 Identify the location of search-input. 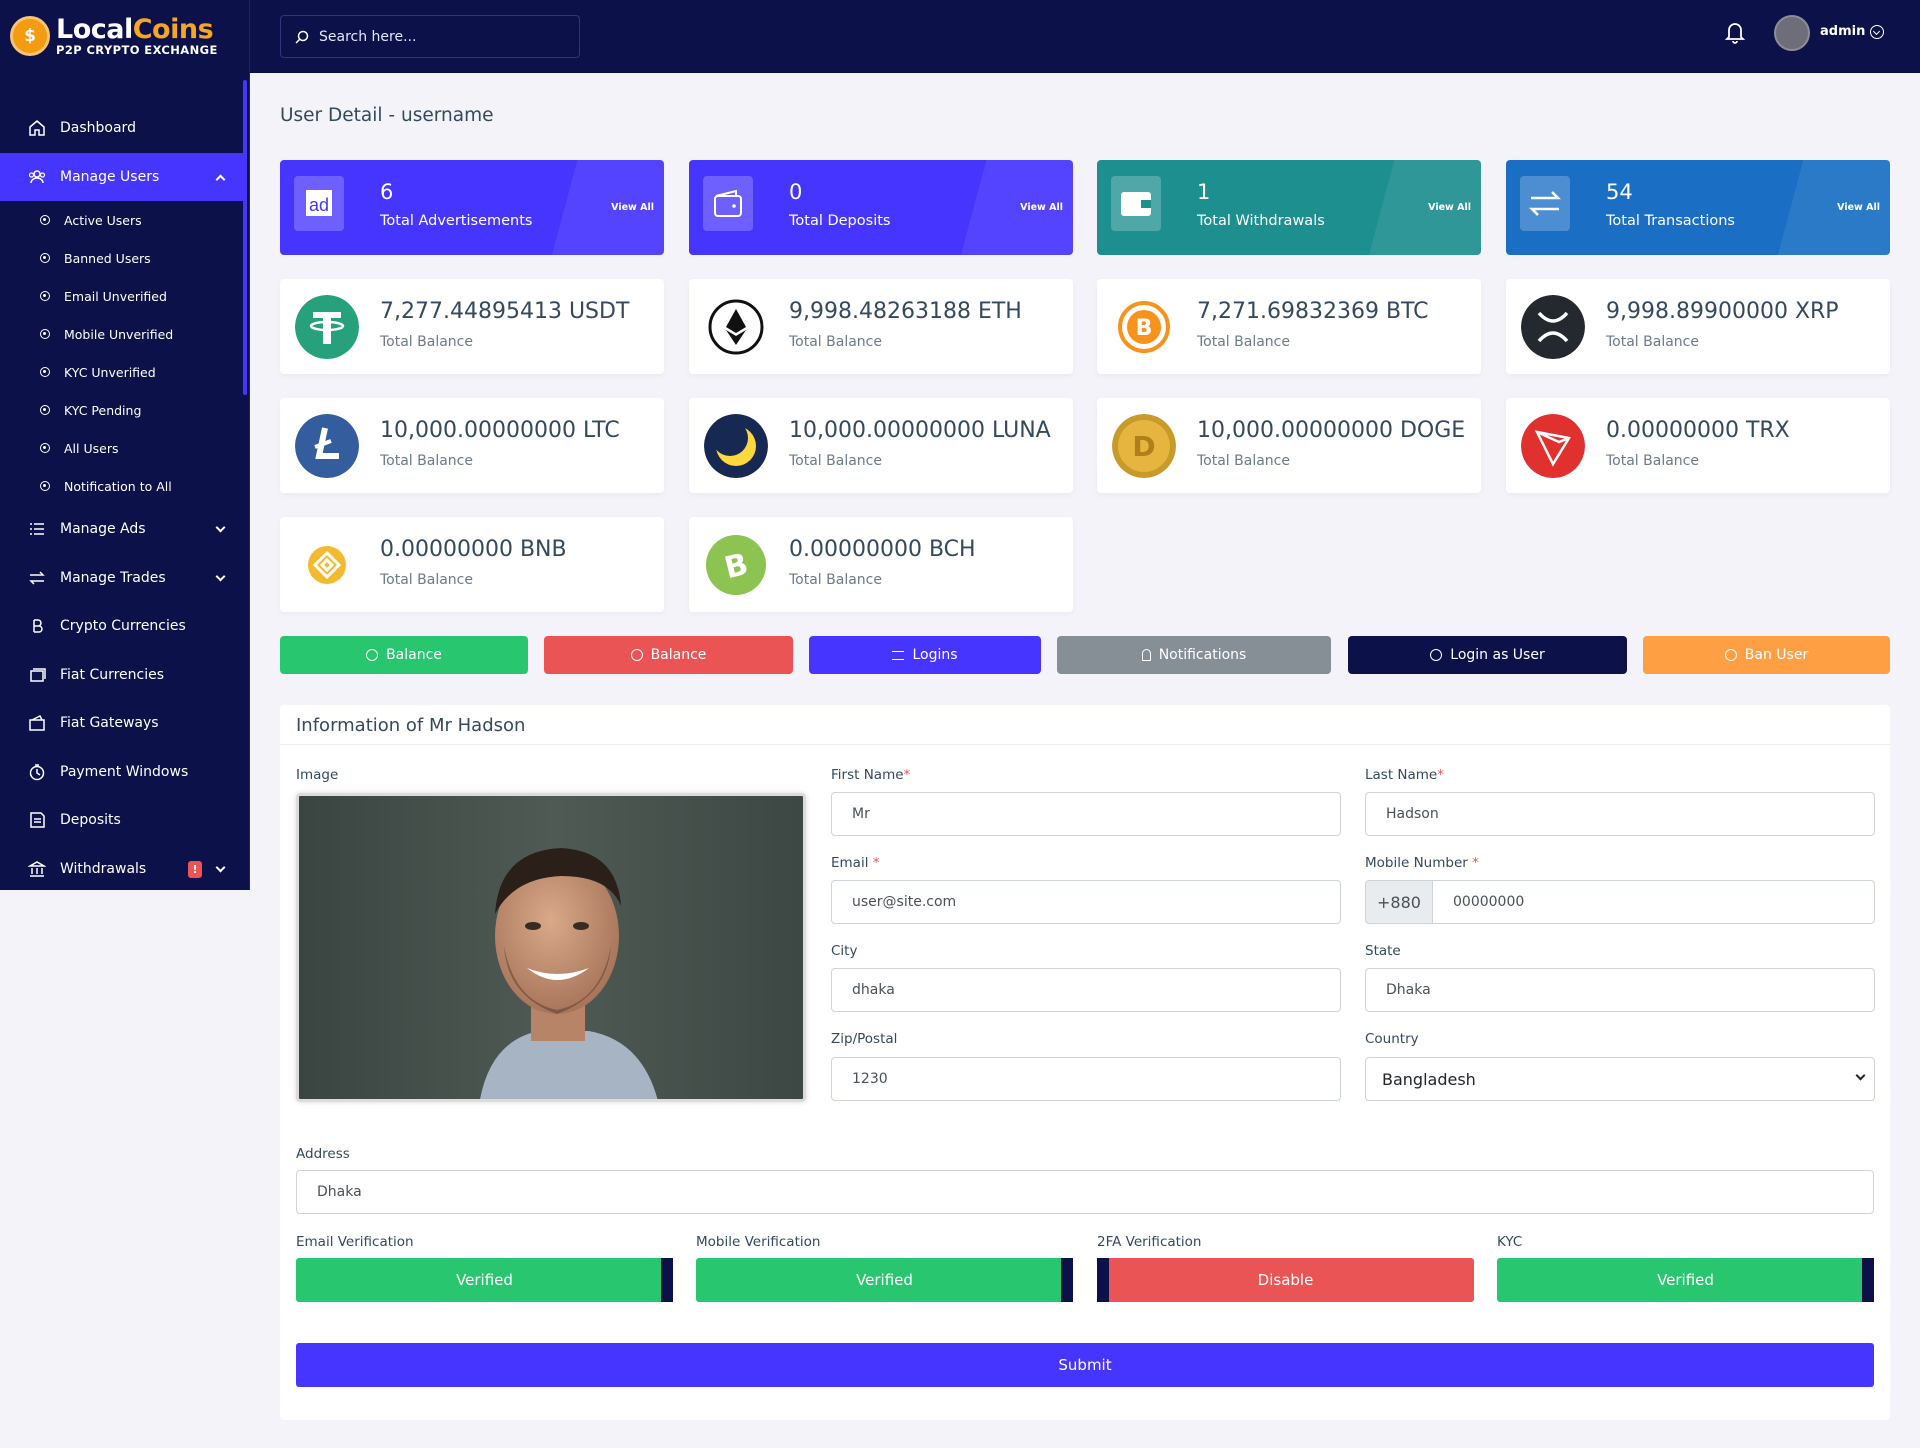
(439, 36).